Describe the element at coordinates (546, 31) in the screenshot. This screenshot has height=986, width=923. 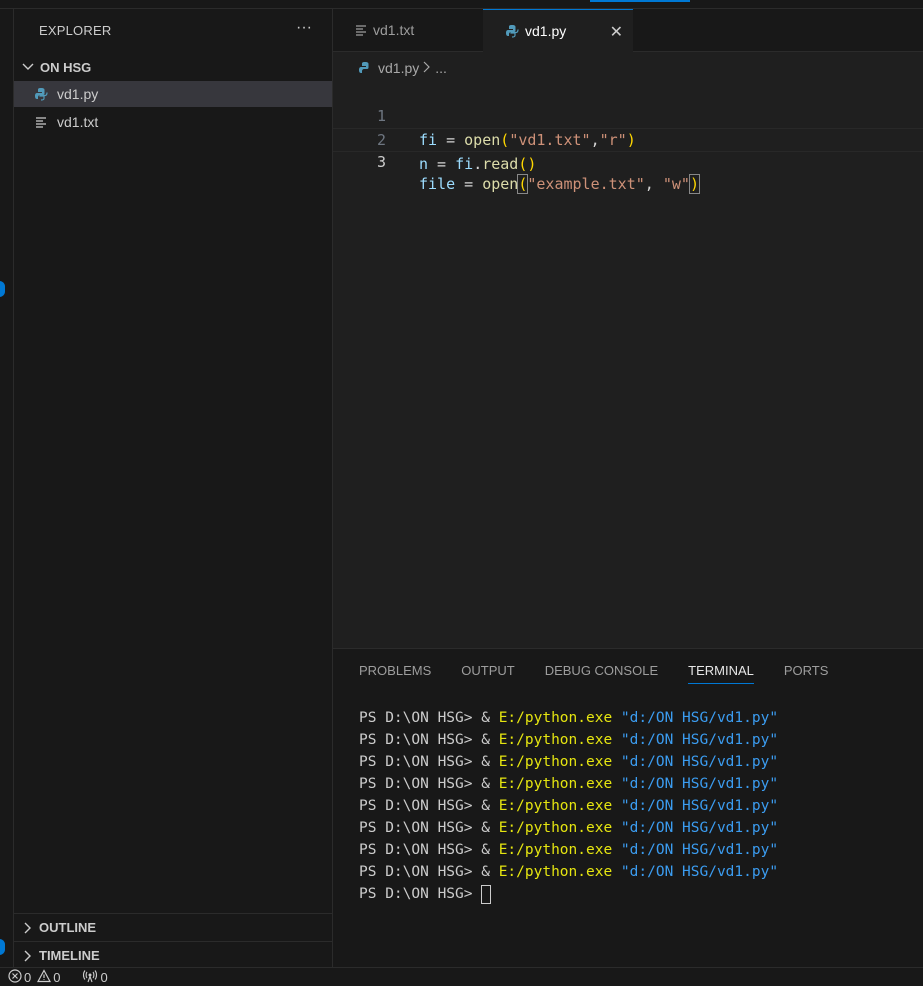
I see `tab-label: vd1.py` at that location.